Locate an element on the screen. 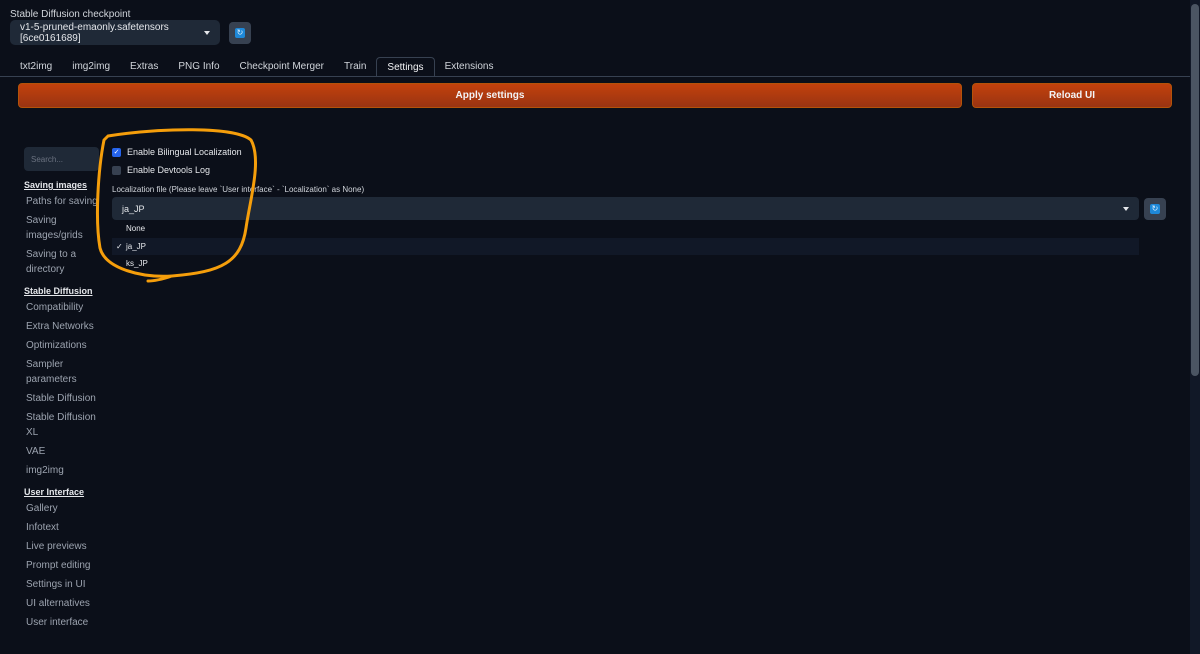 This screenshot has height=654, width=1200. sidebar-item-ui-alternatives: UI alternatives is located at coordinates (64, 603).